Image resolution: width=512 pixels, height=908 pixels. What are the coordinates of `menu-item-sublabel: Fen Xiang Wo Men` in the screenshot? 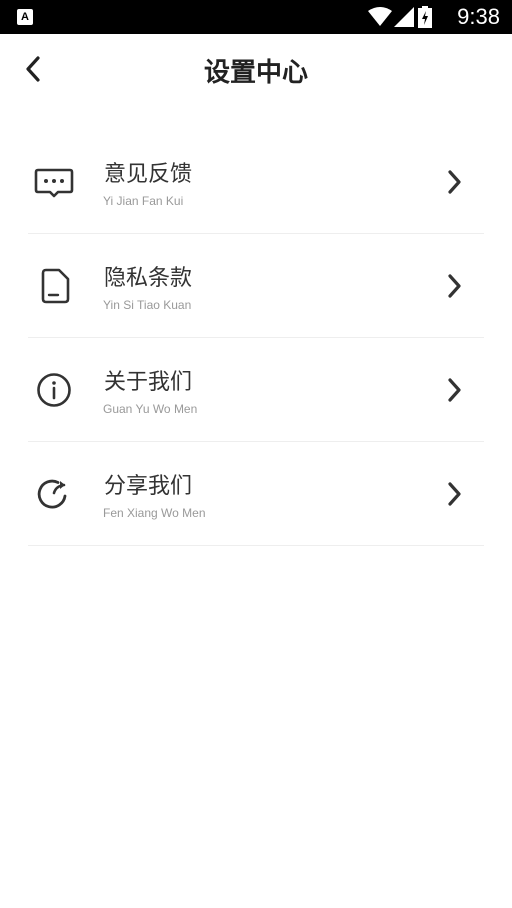 It's located at (154, 513).